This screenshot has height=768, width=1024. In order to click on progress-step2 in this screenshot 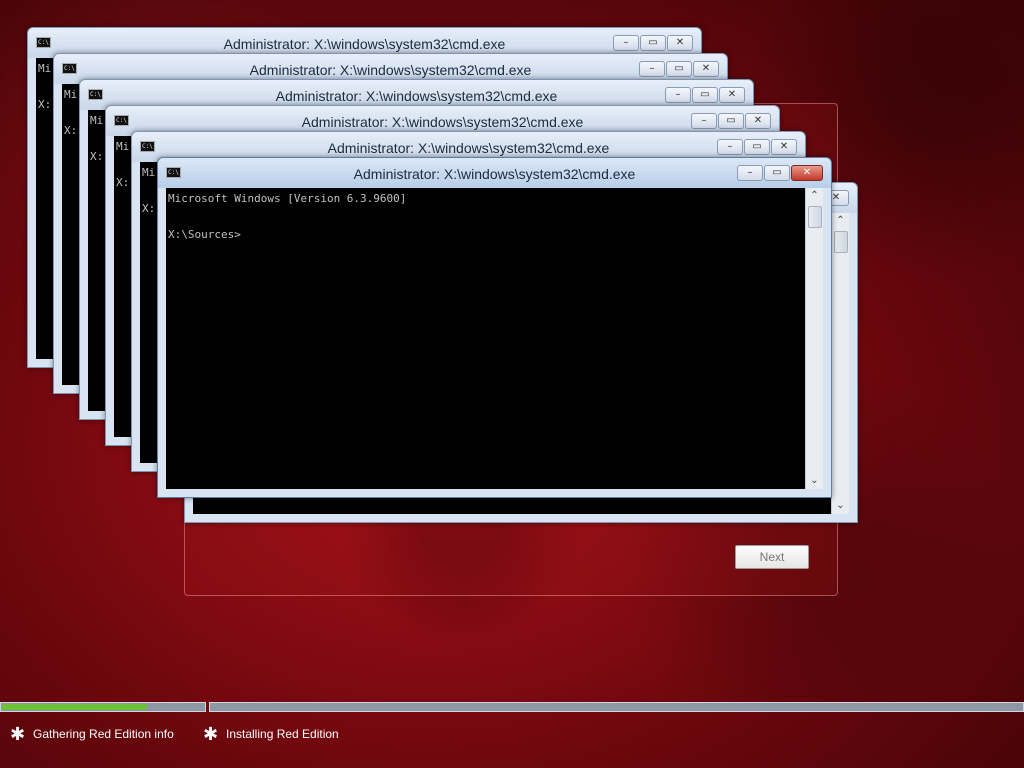, I will do `click(616, 707)`.